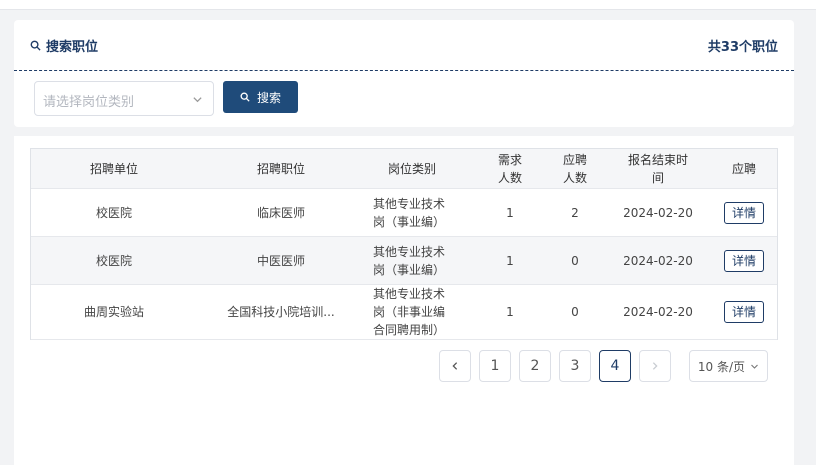  I want to click on table-row: 校医院 中医医师 其他专业技术 岗（事业编） 1 0 2024-02-20 详情, so click(404, 260).